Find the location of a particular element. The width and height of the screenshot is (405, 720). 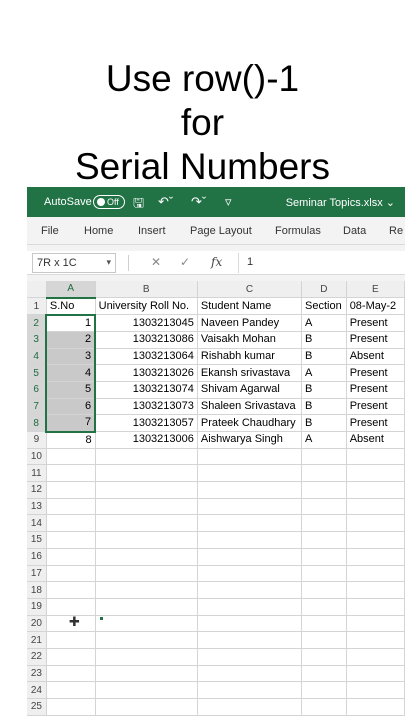

grid-cell: 1303213057 is located at coordinates (146, 423).